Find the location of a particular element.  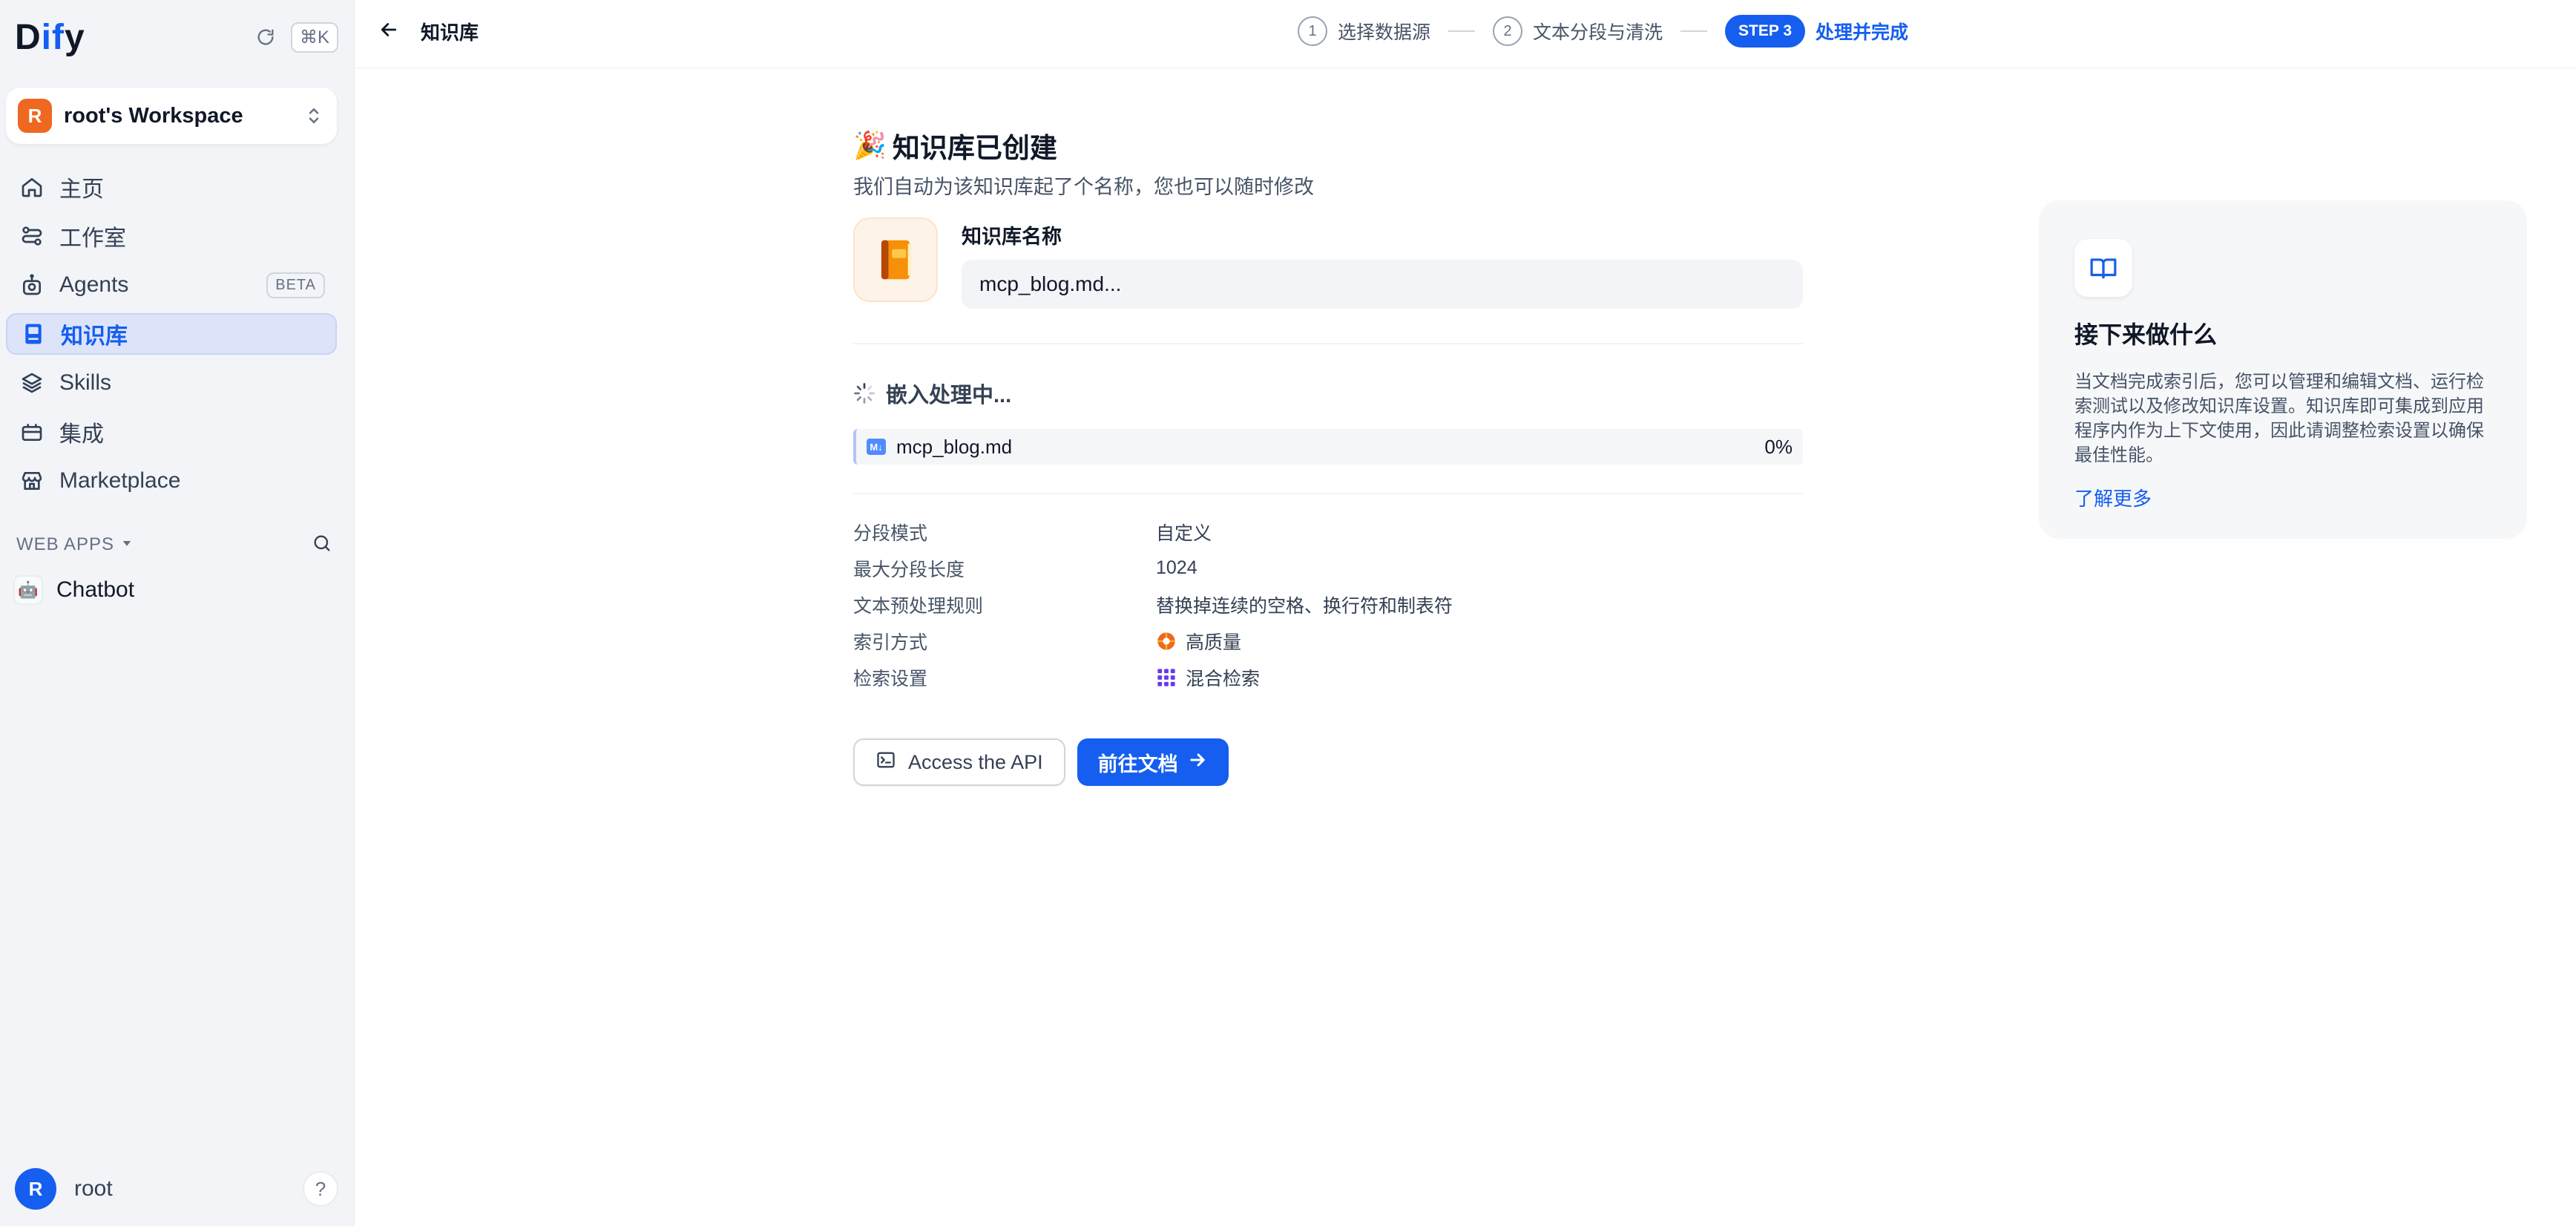

nav-item-integrations: 集成 is located at coordinates (171, 432).